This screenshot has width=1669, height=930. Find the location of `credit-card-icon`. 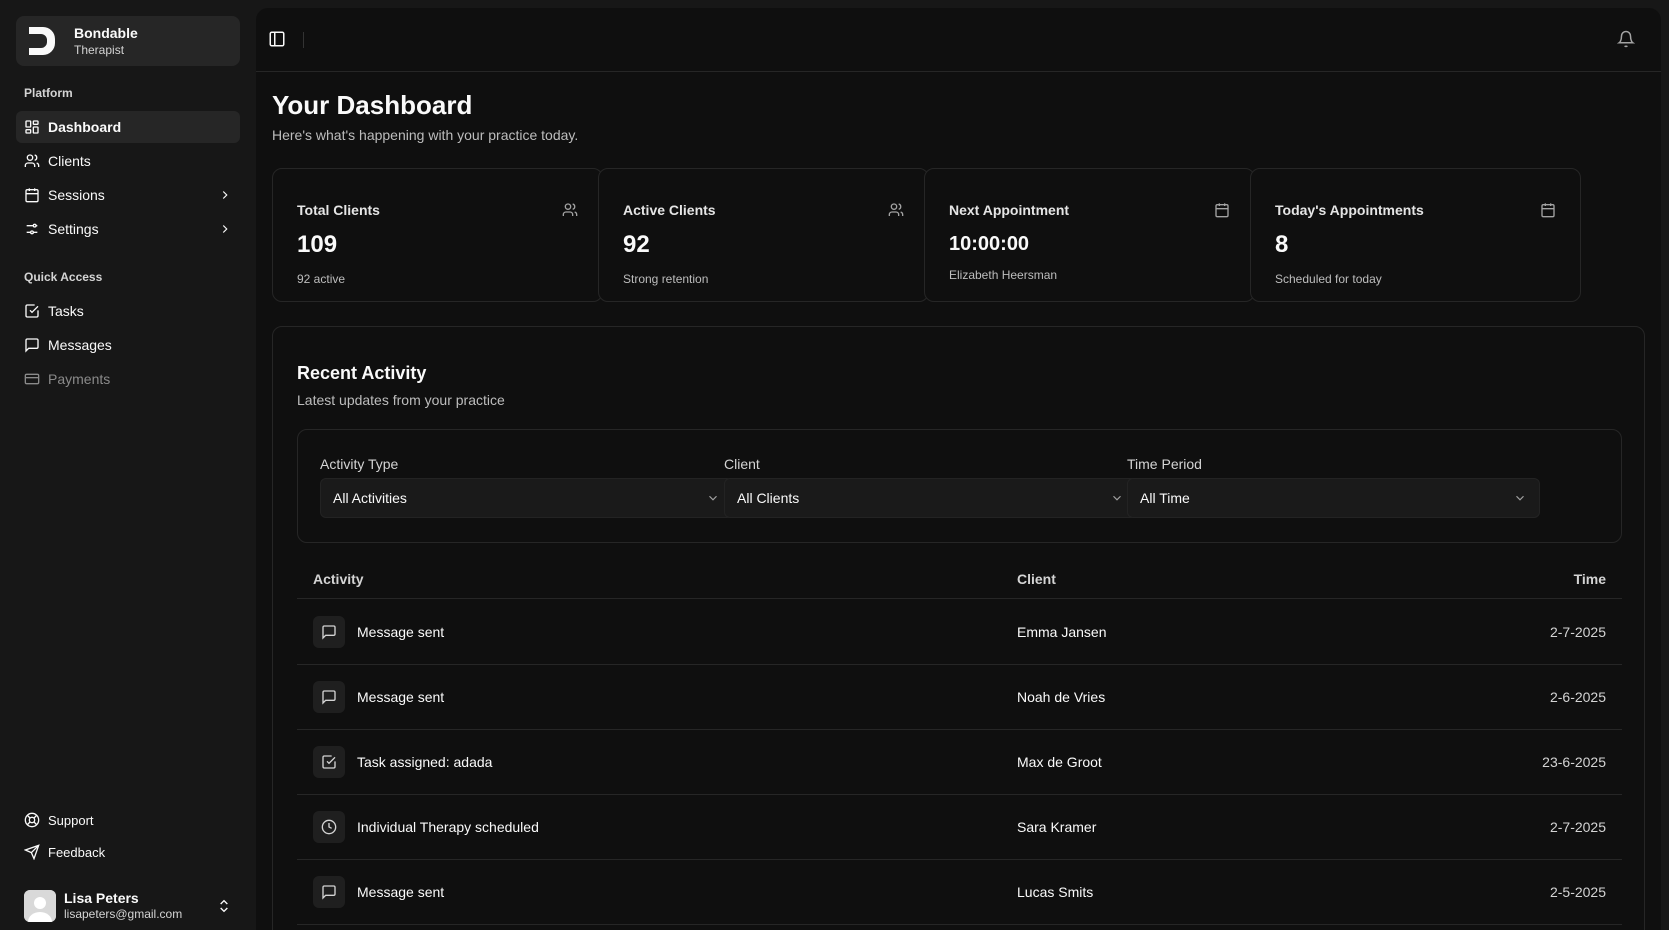

credit-card-icon is located at coordinates (32, 379).